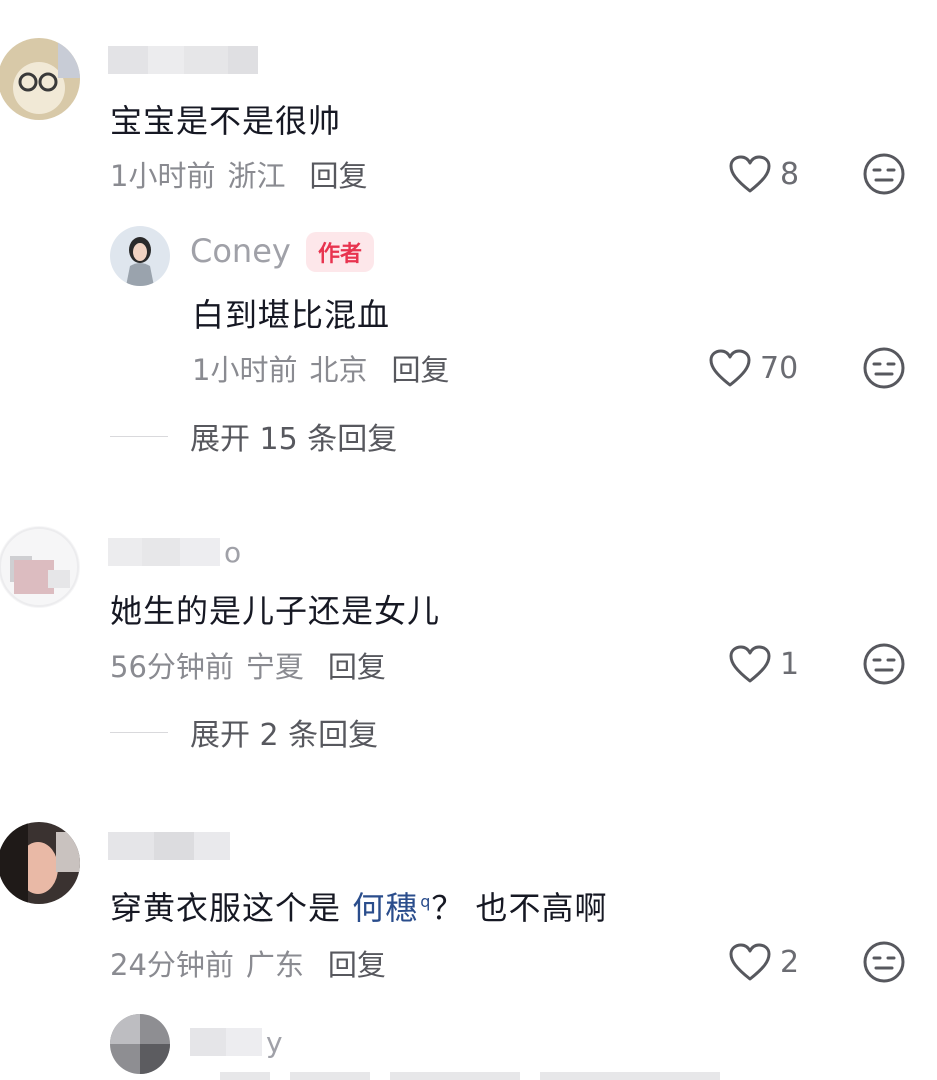  What do you see at coordinates (470, 1076) in the screenshot?
I see `comment-text-cutoff` at bounding box center [470, 1076].